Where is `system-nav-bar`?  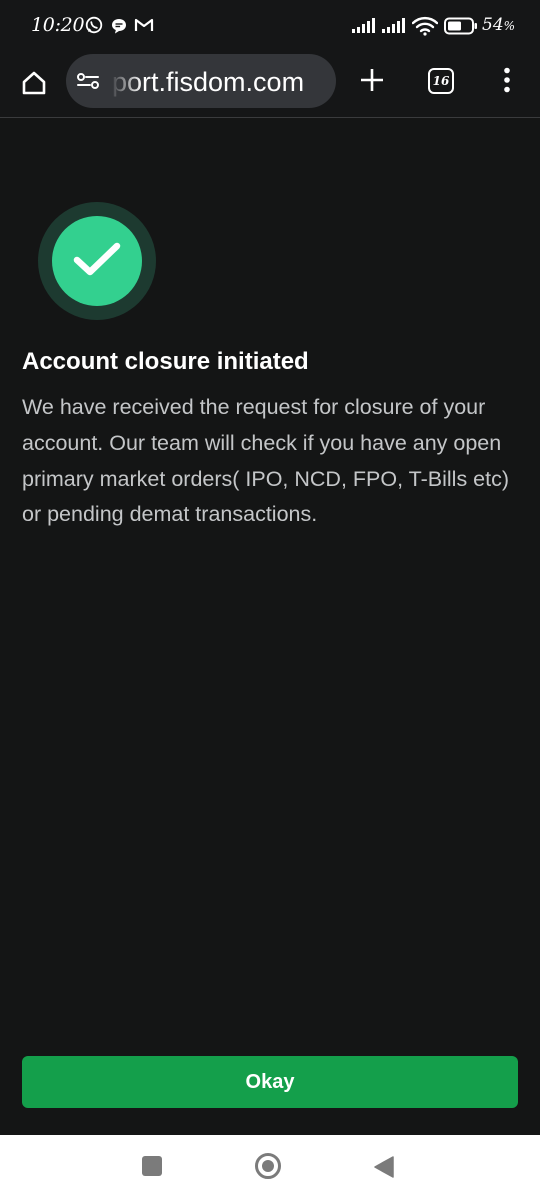
system-nav-bar is located at coordinates (270, 1167).